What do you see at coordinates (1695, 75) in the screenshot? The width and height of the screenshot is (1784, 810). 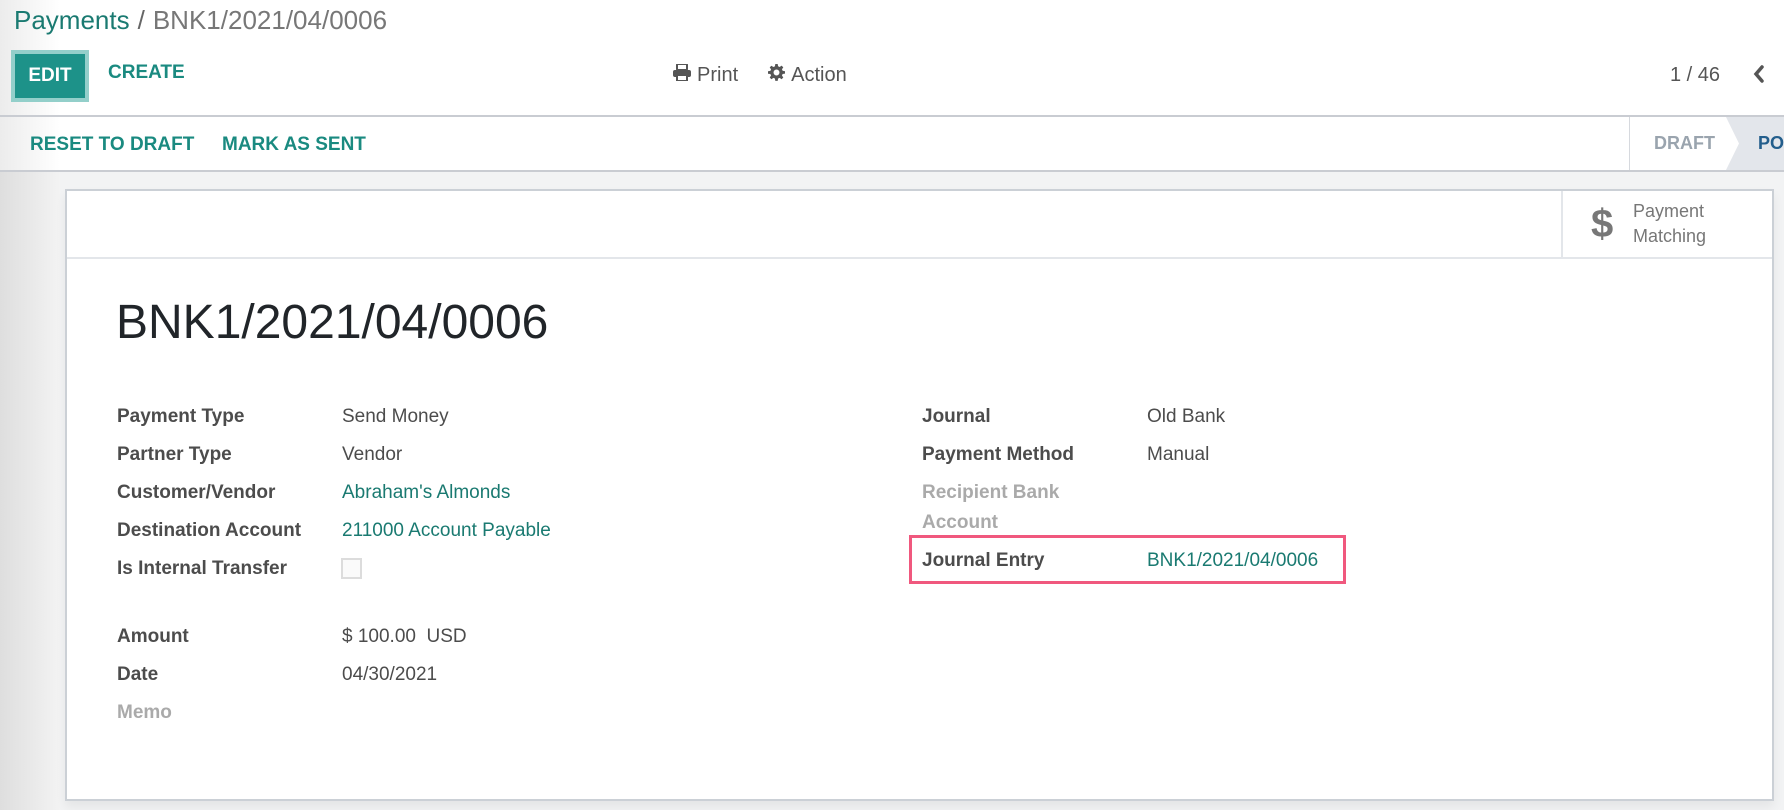 I see `pager-value: 1 / 46` at bounding box center [1695, 75].